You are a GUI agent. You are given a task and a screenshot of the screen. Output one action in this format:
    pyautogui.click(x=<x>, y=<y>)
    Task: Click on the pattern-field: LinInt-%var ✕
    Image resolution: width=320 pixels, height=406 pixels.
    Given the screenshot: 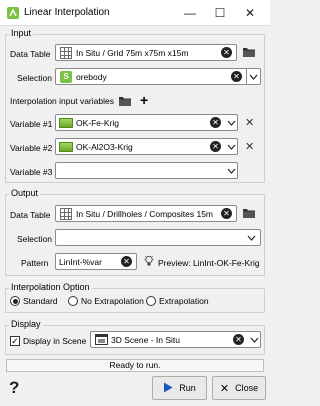 What is the action you would take?
    pyautogui.click(x=96, y=261)
    